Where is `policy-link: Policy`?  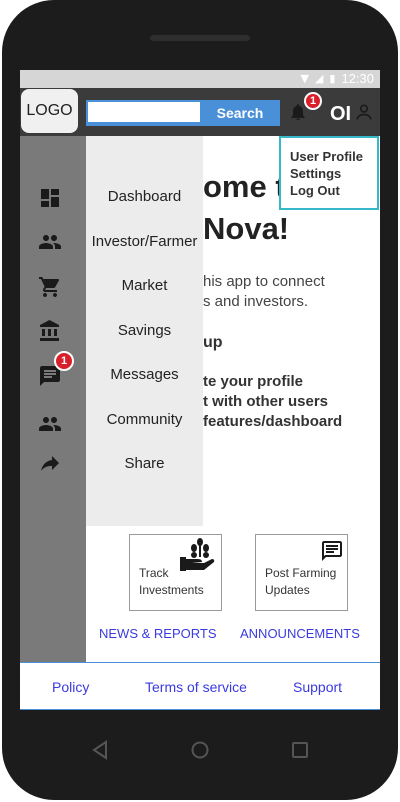
policy-link: Policy is located at coordinates (70, 687).